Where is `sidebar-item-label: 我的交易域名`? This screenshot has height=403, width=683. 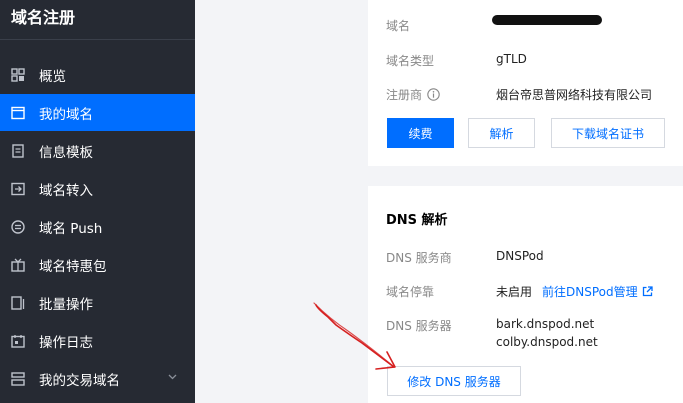 sidebar-item-label: 我的交易域名 is located at coordinates (79, 380).